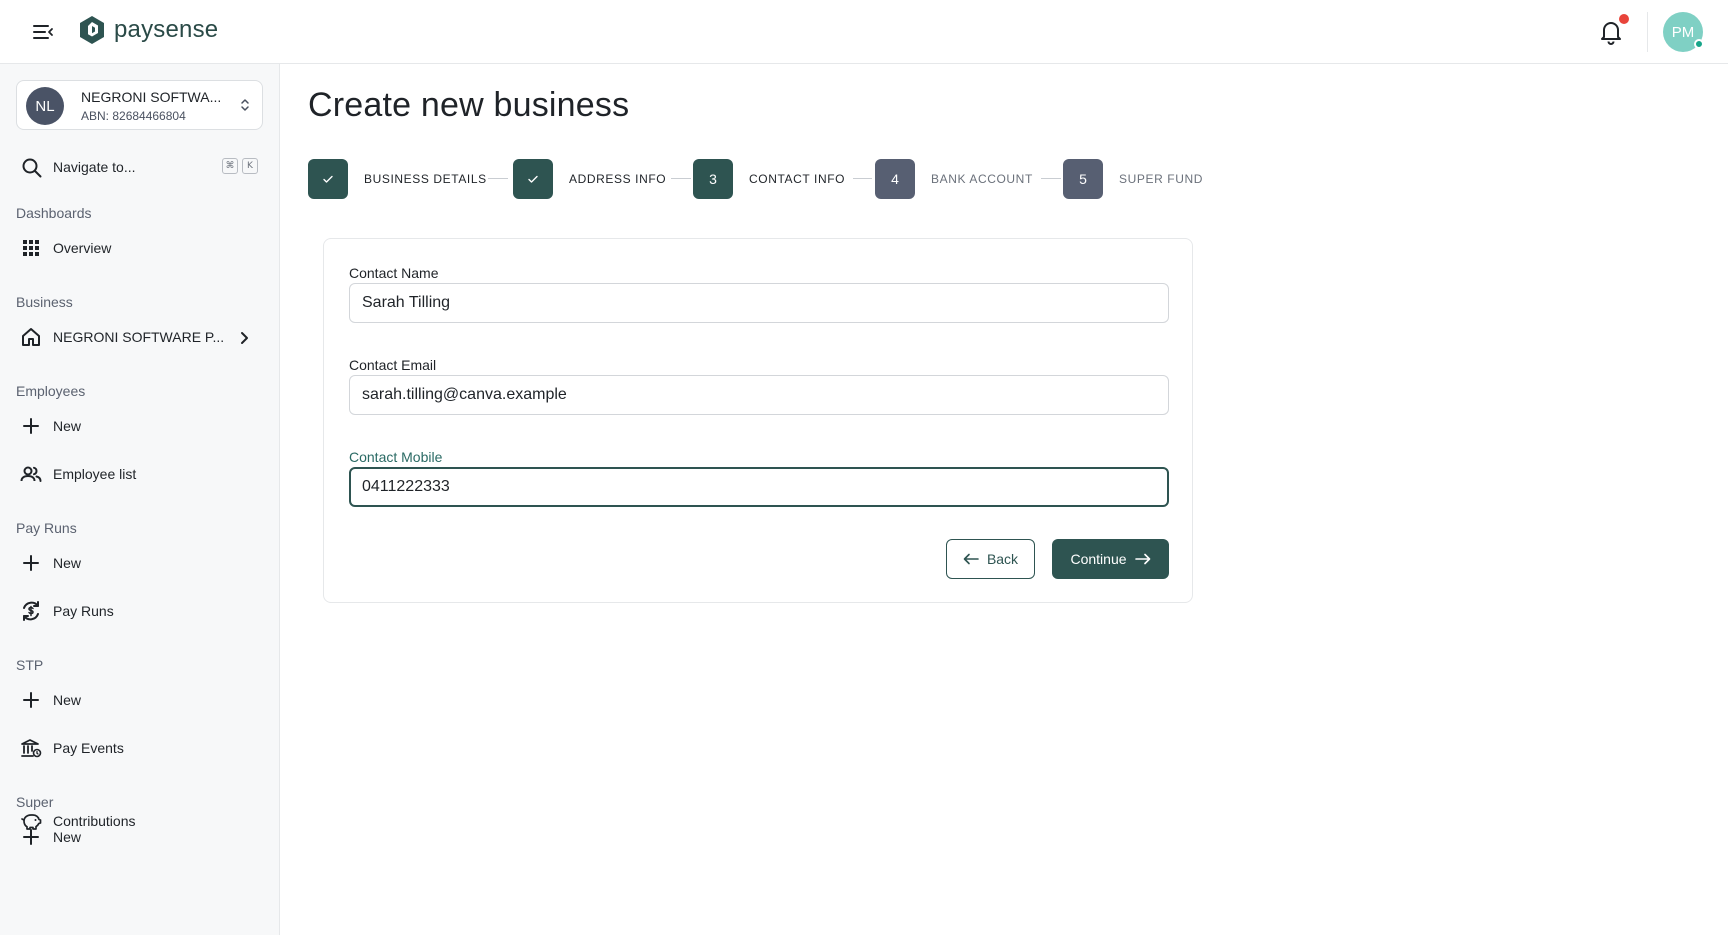 This screenshot has width=1728, height=935. I want to click on notification-badge, so click(1624, 19).